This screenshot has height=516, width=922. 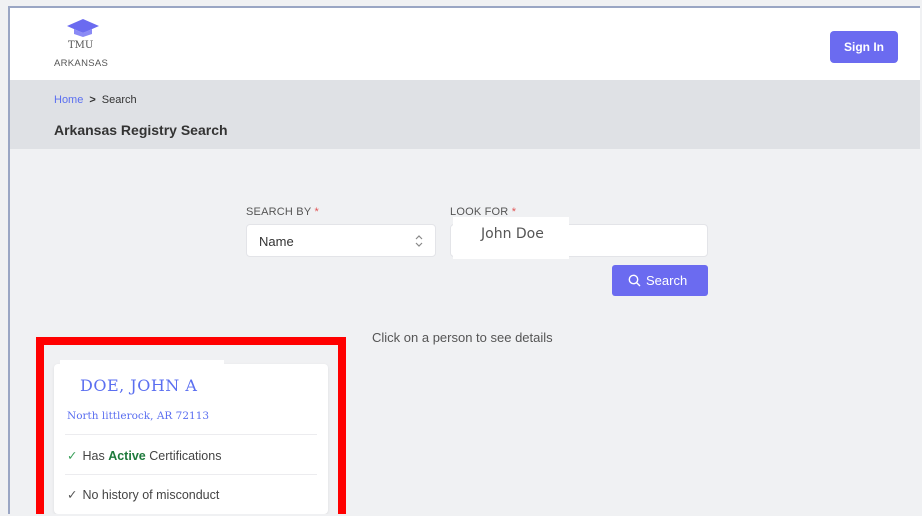 What do you see at coordinates (667, 280) in the screenshot?
I see `search-button-label: Search` at bounding box center [667, 280].